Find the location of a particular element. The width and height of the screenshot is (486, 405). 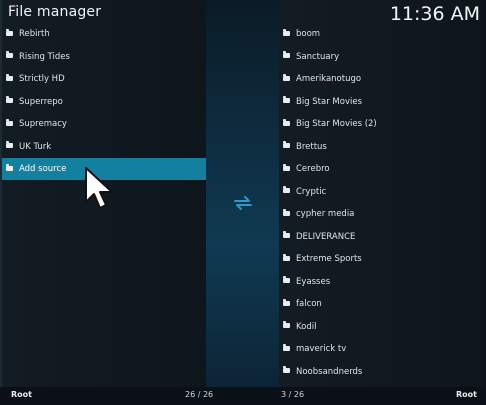

page-title: File manager is located at coordinates (55, 12).